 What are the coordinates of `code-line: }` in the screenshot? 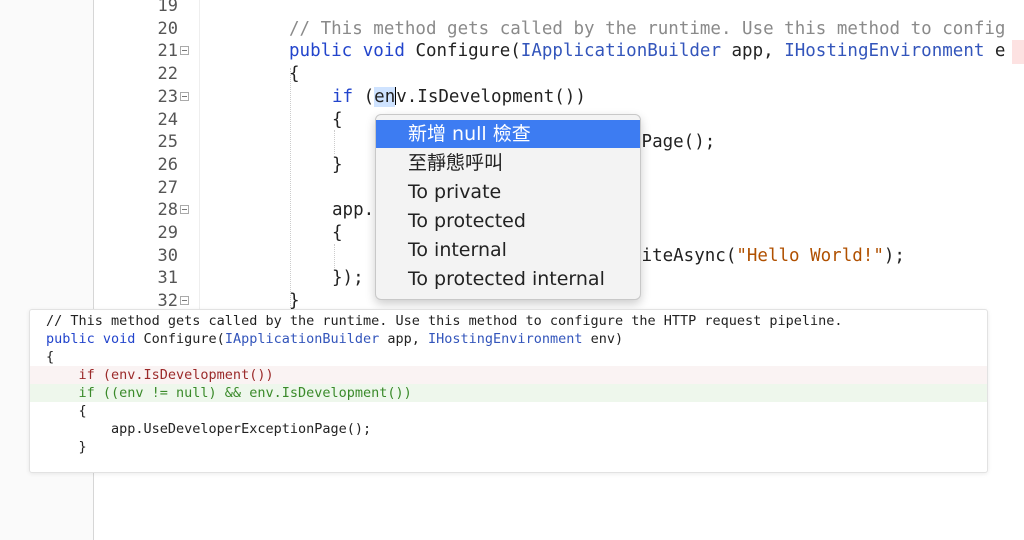 It's located at (337, 164).